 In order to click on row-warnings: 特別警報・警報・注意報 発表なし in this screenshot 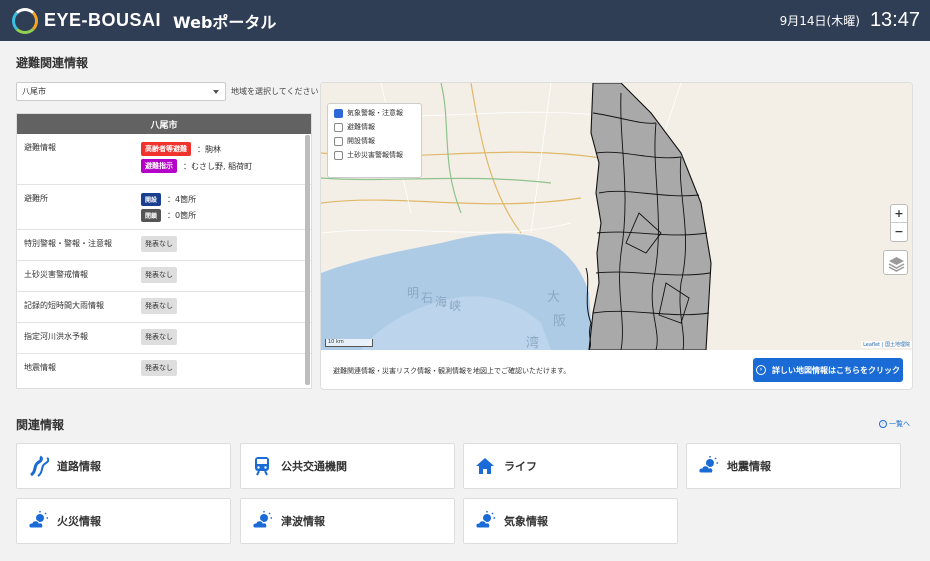, I will do `click(164, 245)`.